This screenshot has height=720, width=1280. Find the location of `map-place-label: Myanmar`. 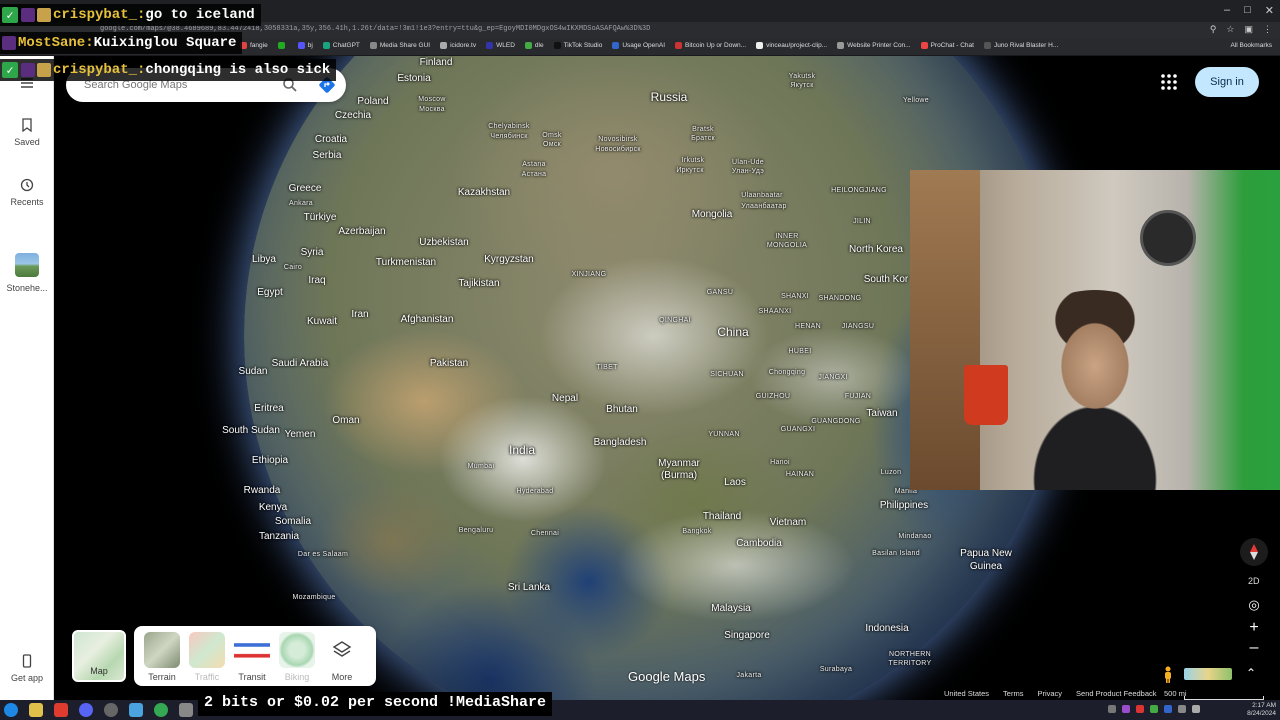

map-place-label: Myanmar is located at coordinates (679, 463).